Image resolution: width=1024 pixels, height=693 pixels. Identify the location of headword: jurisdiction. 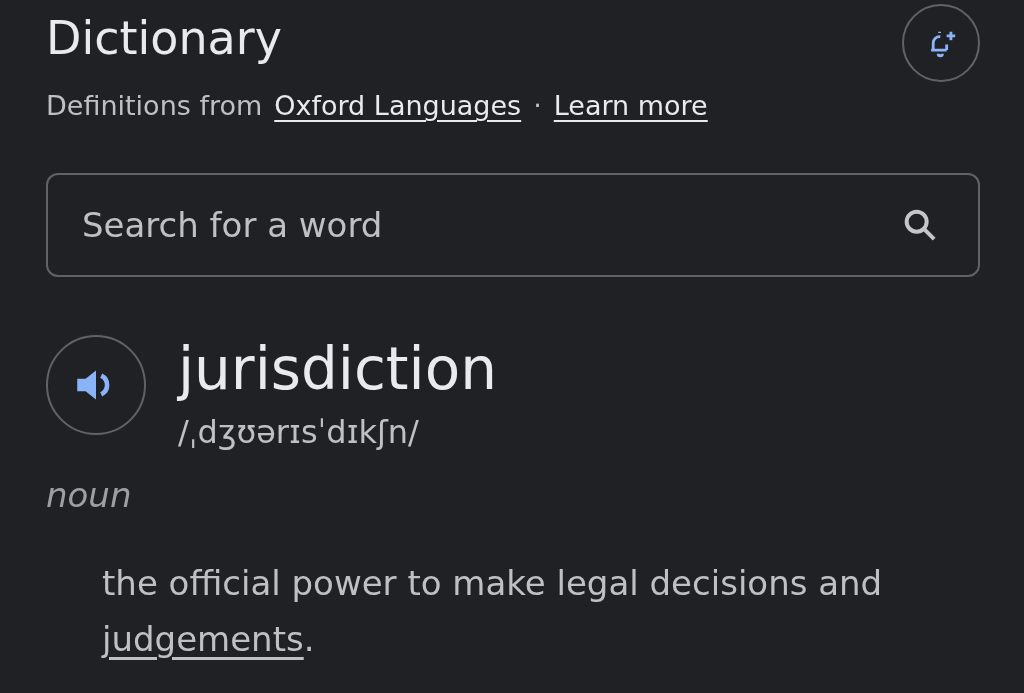
(337, 369).